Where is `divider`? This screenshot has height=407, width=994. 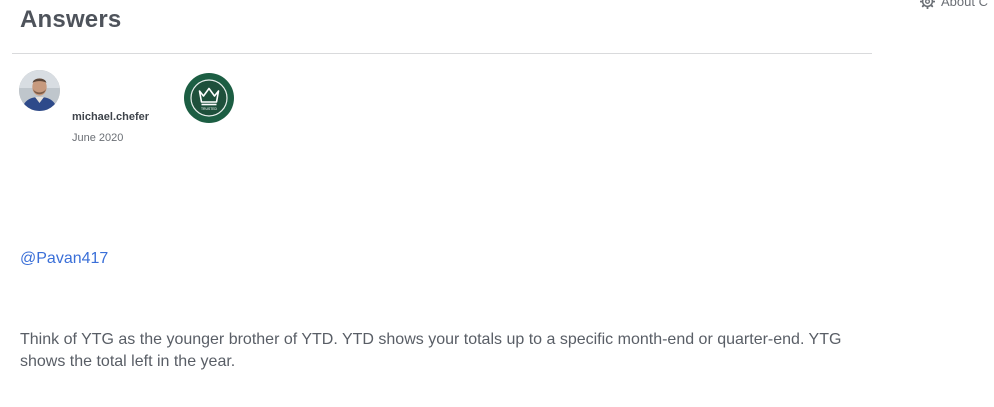 divider is located at coordinates (442, 53).